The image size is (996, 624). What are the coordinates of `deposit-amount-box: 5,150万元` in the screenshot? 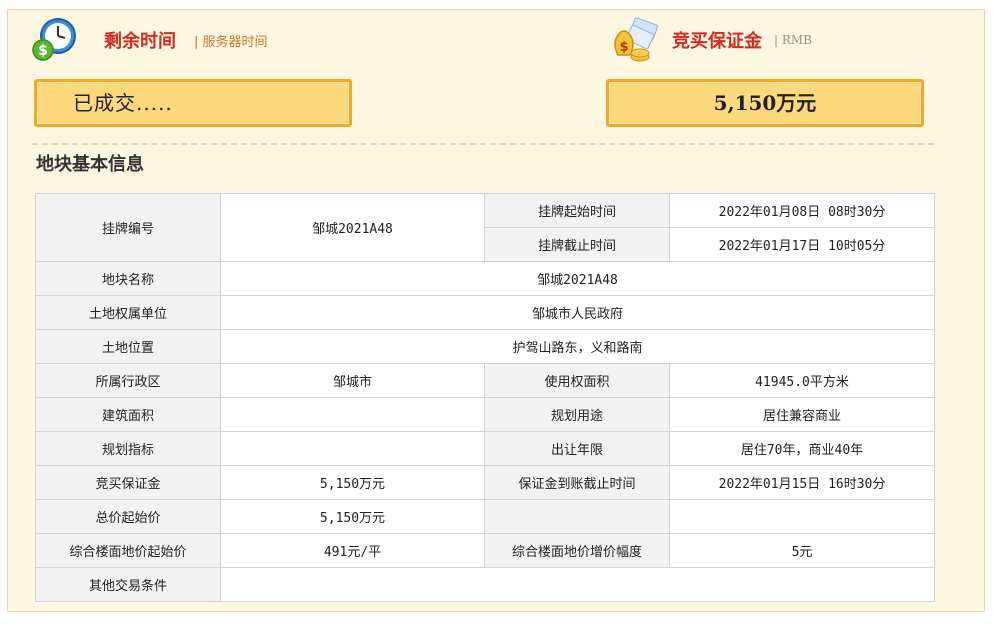 It's located at (765, 103).